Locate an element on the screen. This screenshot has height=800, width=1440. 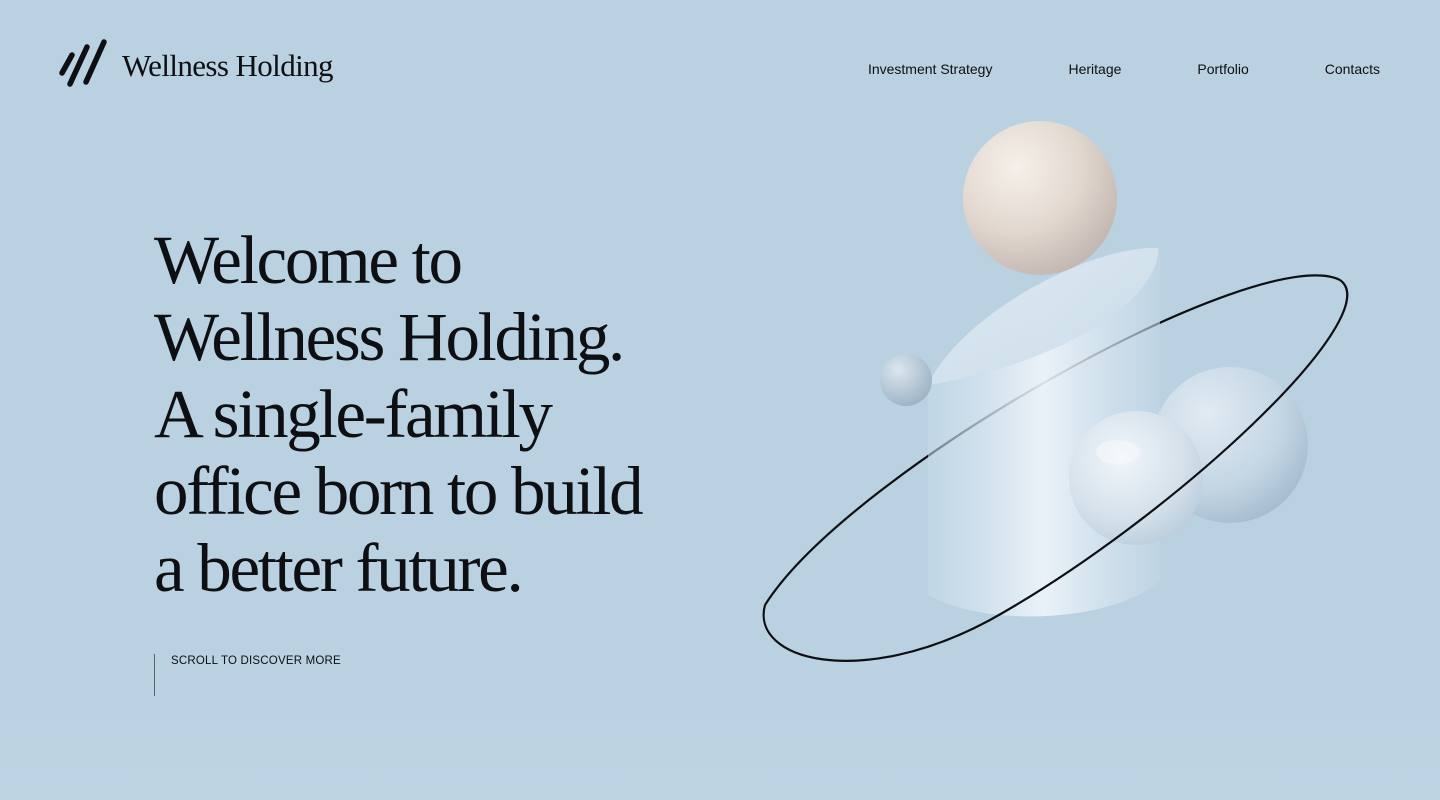
small-blue-sphere is located at coordinates (906, 380).